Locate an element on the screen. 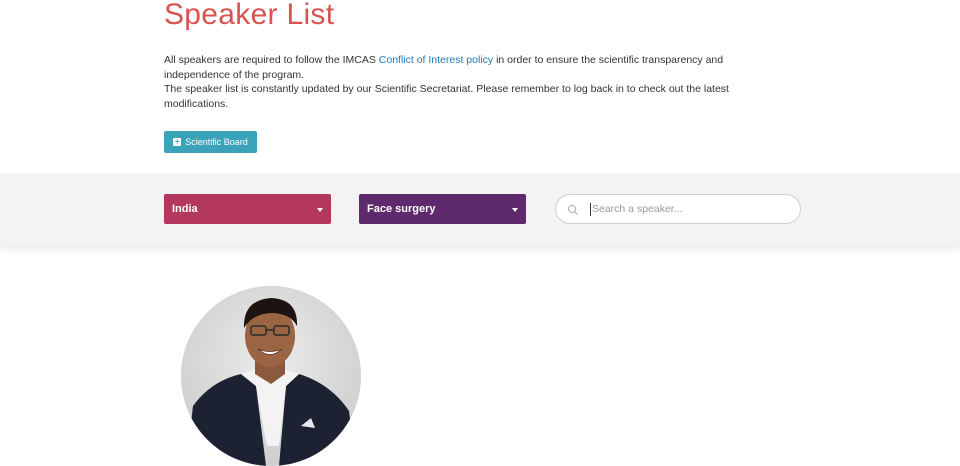  search-box is located at coordinates (678, 209).